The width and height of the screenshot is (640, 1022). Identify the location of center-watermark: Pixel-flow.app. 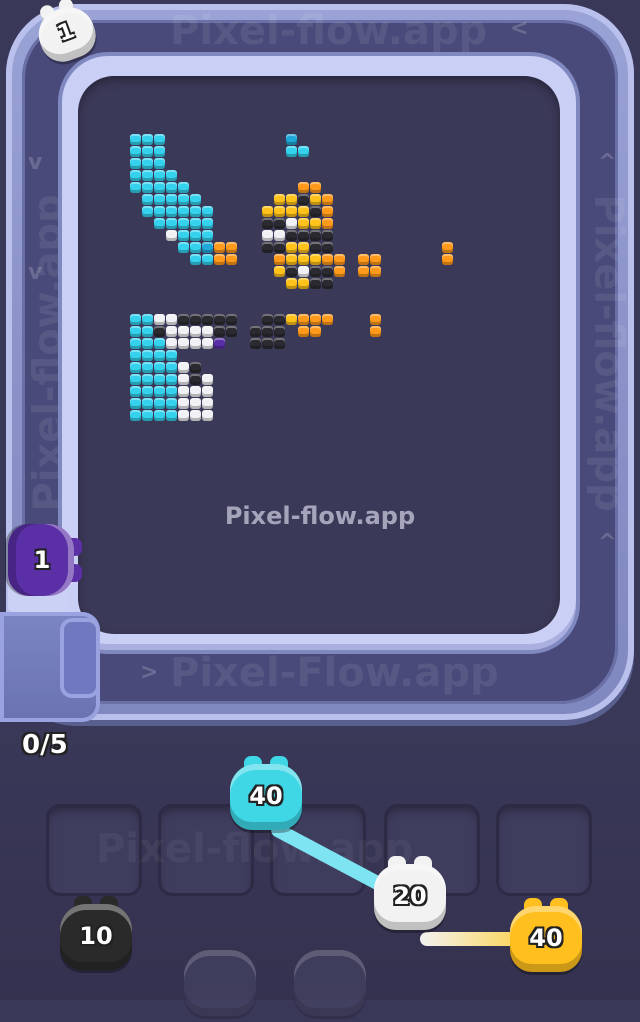
(320, 516).